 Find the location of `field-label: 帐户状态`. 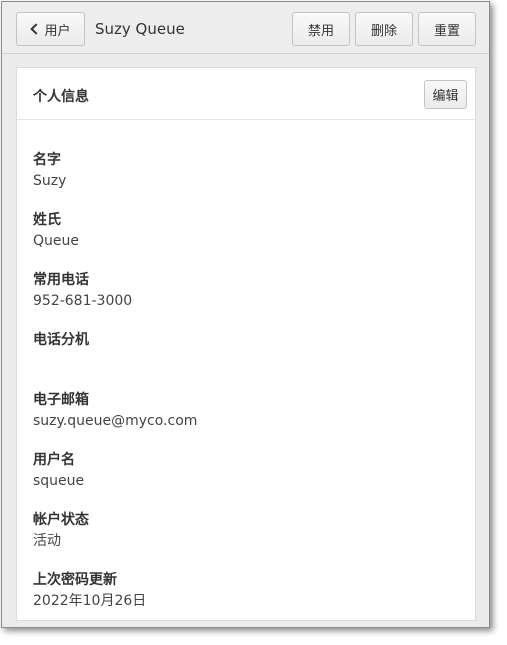

field-label: 帐户状态 is located at coordinates (61, 520).